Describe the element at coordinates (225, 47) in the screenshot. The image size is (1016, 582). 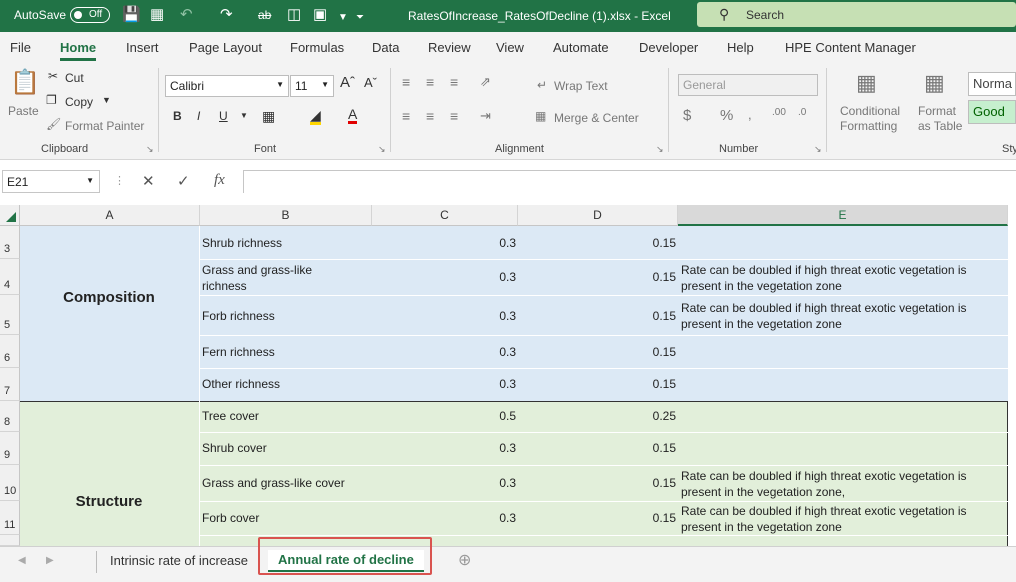
I see `tab-page-layout: Page Layout` at that location.